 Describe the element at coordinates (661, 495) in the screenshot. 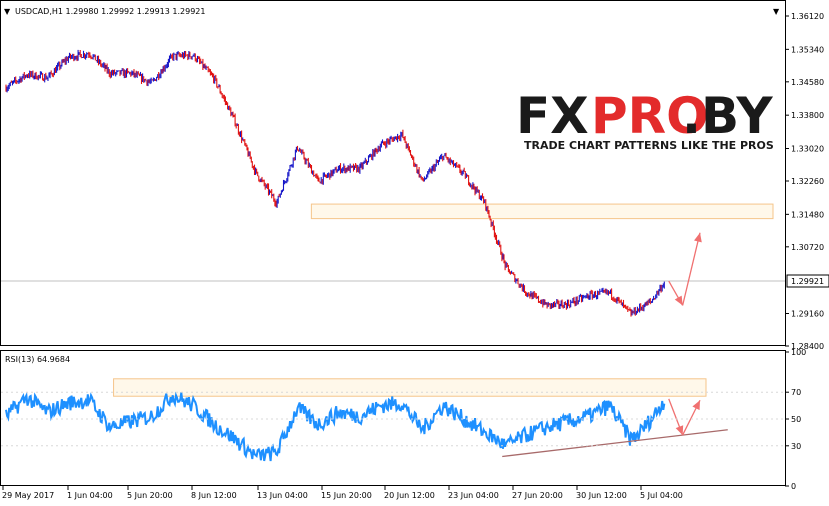

I see `time-tick-label: 5 Jul 04:00` at that location.